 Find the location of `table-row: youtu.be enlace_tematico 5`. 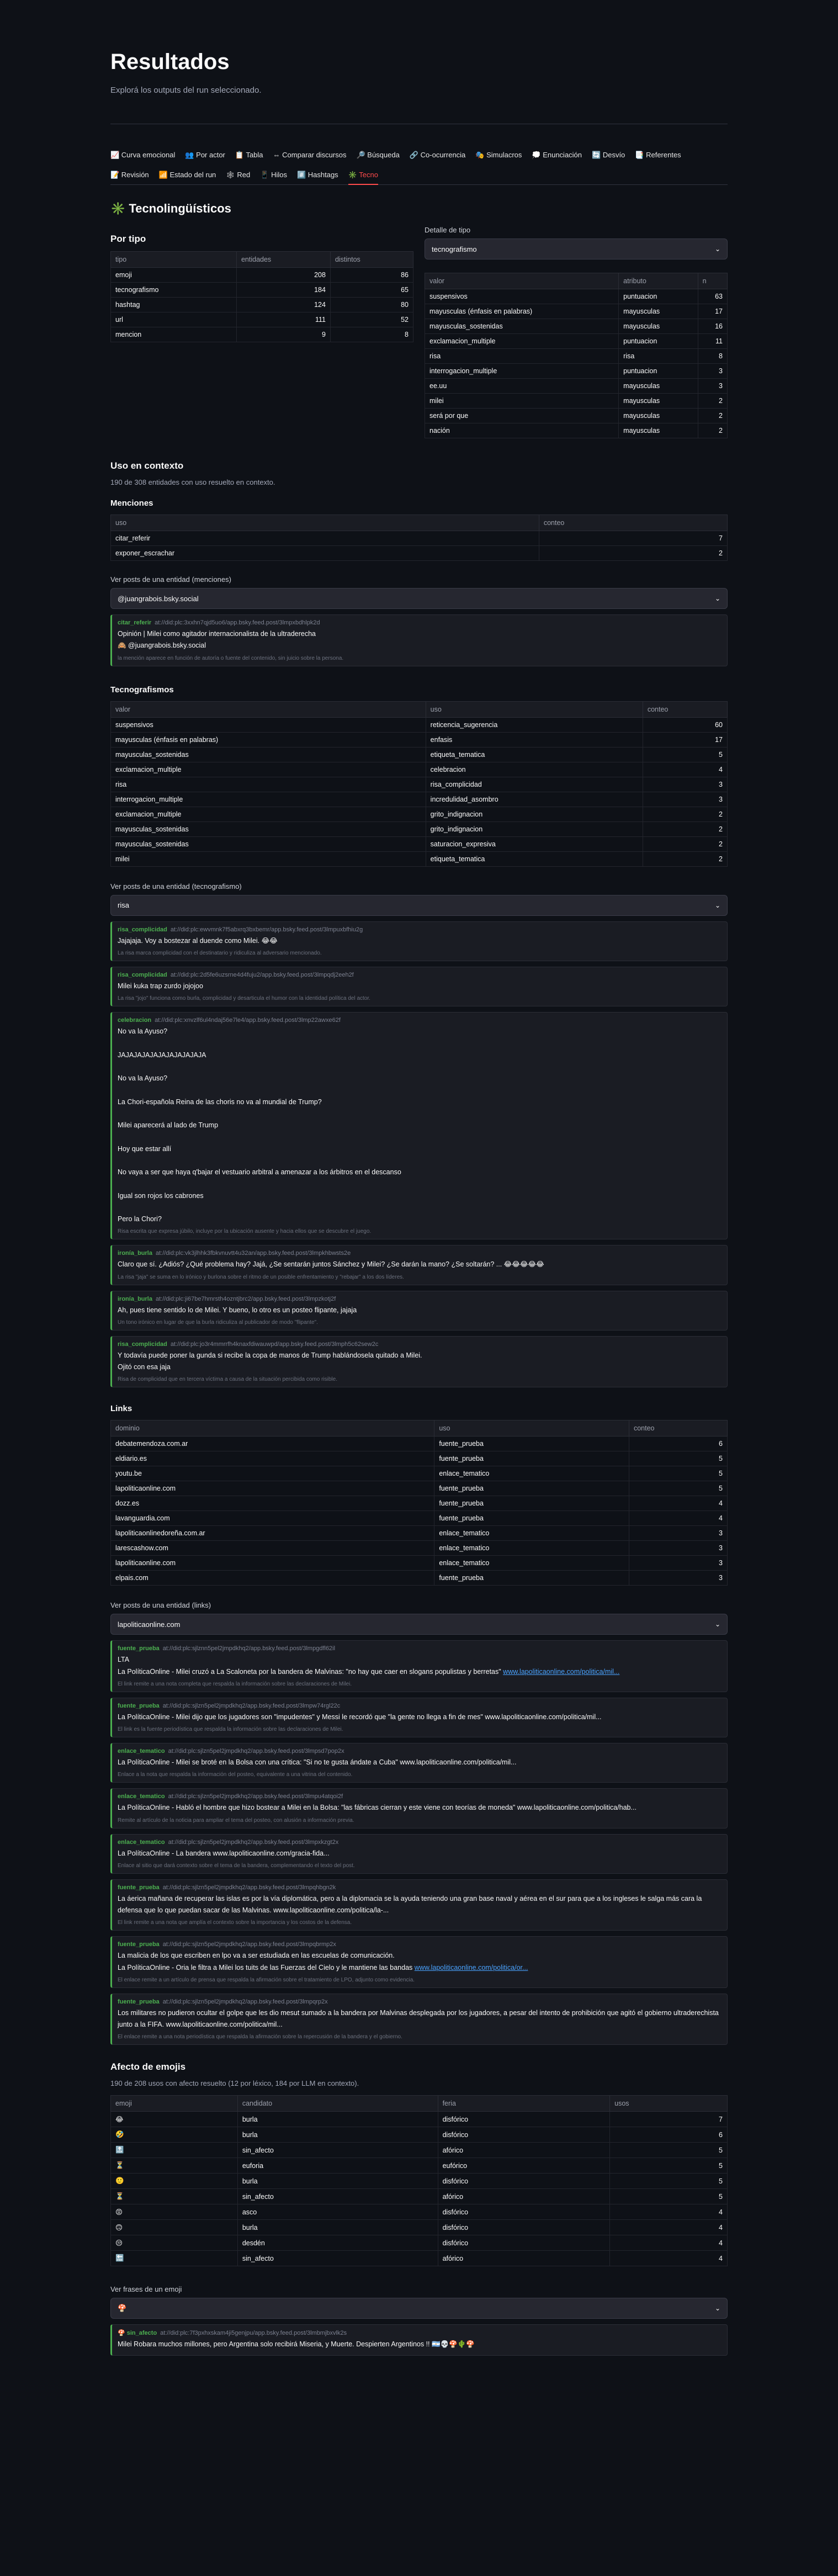

table-row: youtu.be enlace_tematico 5 is located at coordinates (419, 1474).